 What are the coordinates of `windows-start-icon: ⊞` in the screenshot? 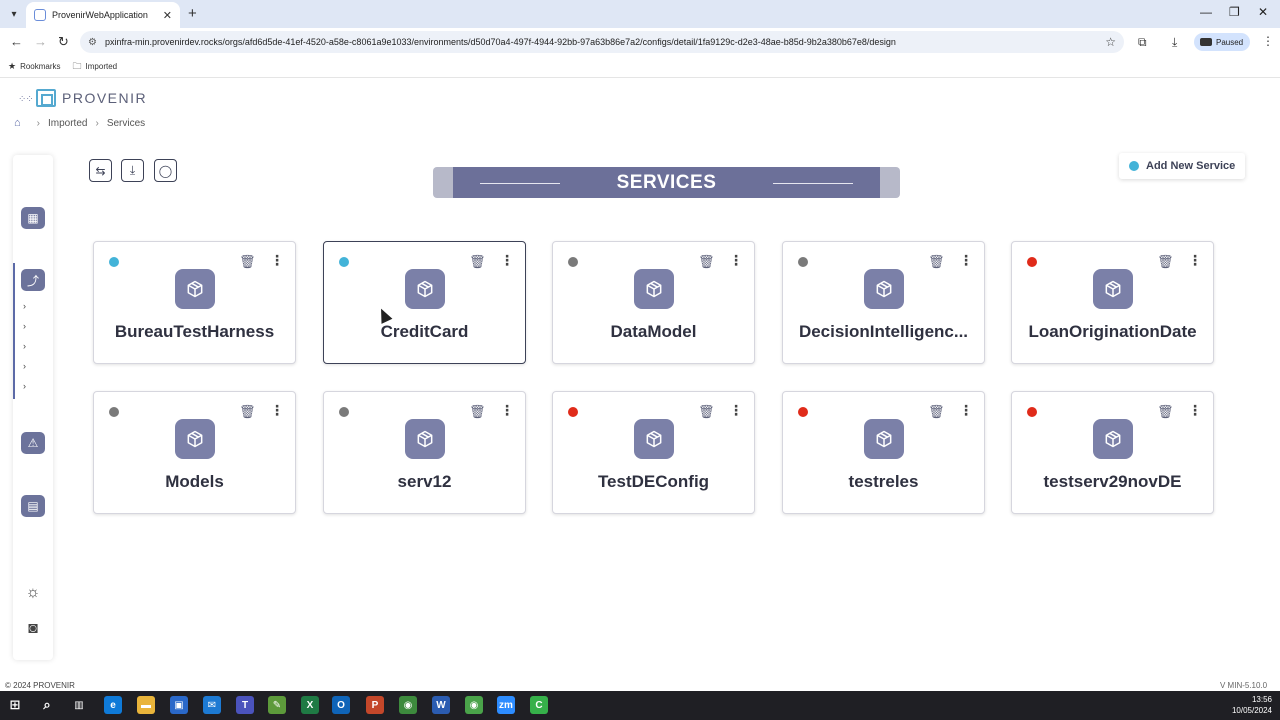 It's located at (15, 705).